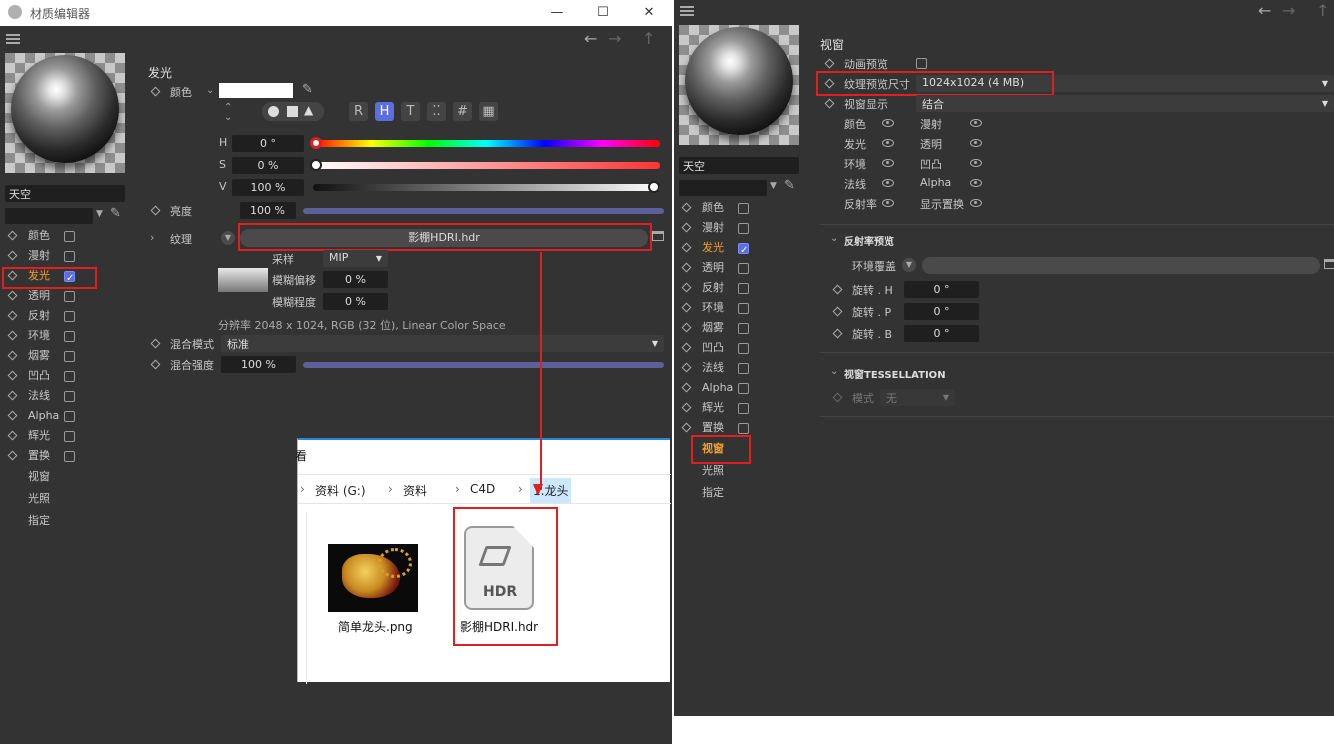 Image resolution: width=1334 pixels, height=744 pixels. I want to click on folder-icon, so click(658, 236).